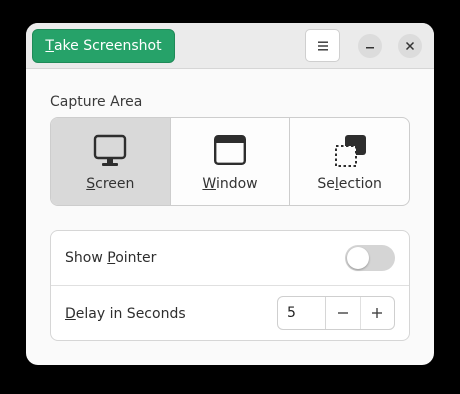 The height and width of the screenshot is (394, 460). I want to click on capture-selection-label: Selection, so click(349, 184).